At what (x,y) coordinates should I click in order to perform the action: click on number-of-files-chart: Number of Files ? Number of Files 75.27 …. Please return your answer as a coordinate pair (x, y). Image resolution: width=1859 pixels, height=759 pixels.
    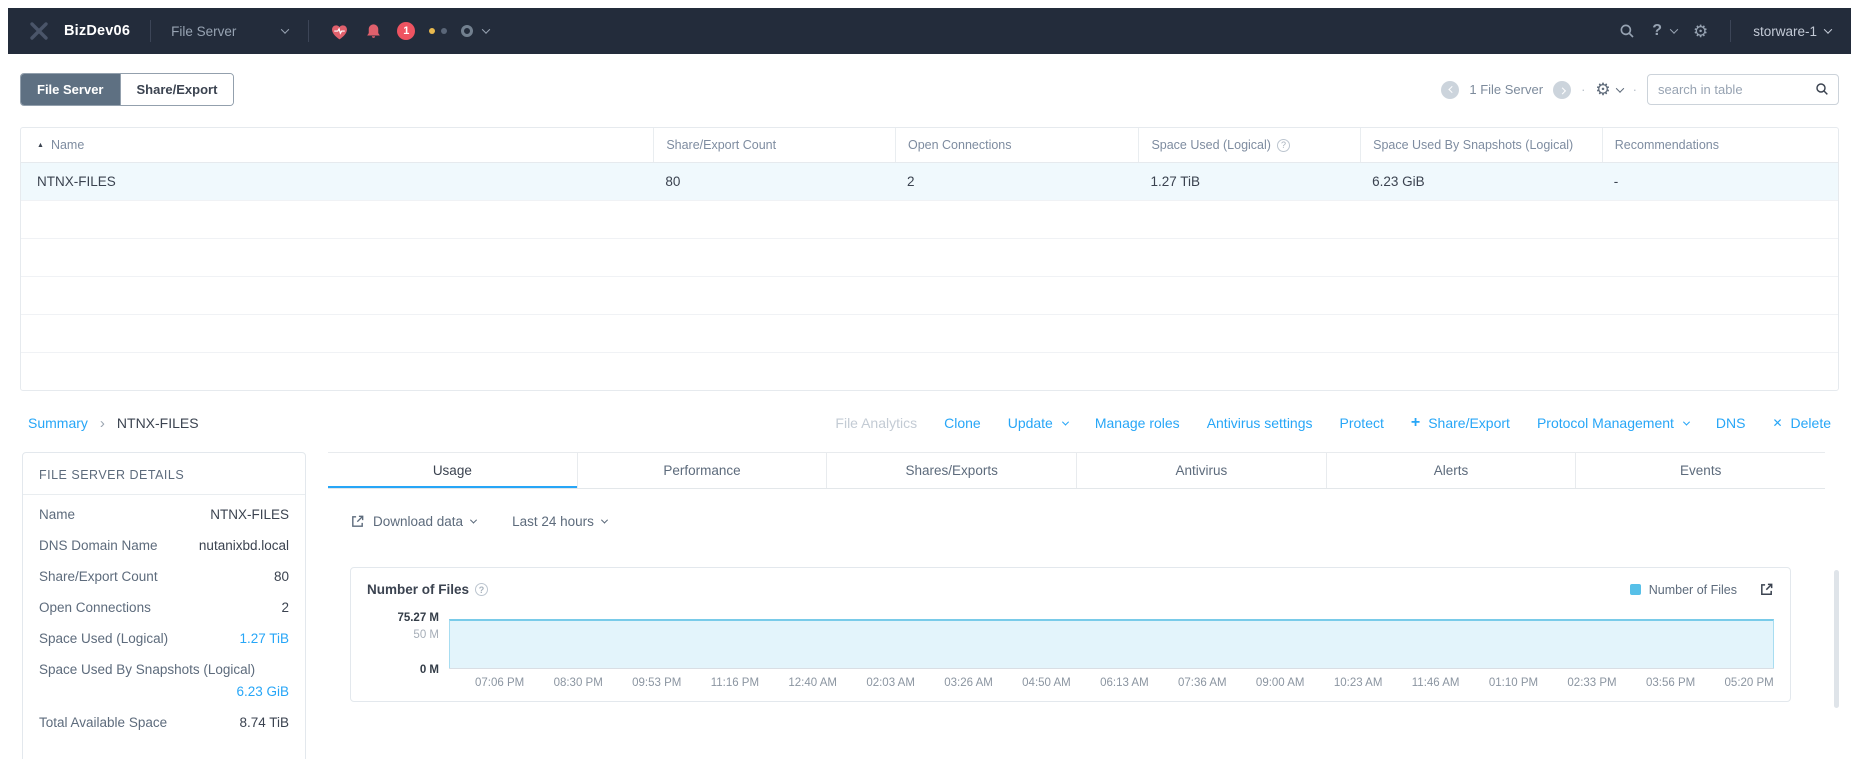
    Looking at the image, I should click on (1070, 634).